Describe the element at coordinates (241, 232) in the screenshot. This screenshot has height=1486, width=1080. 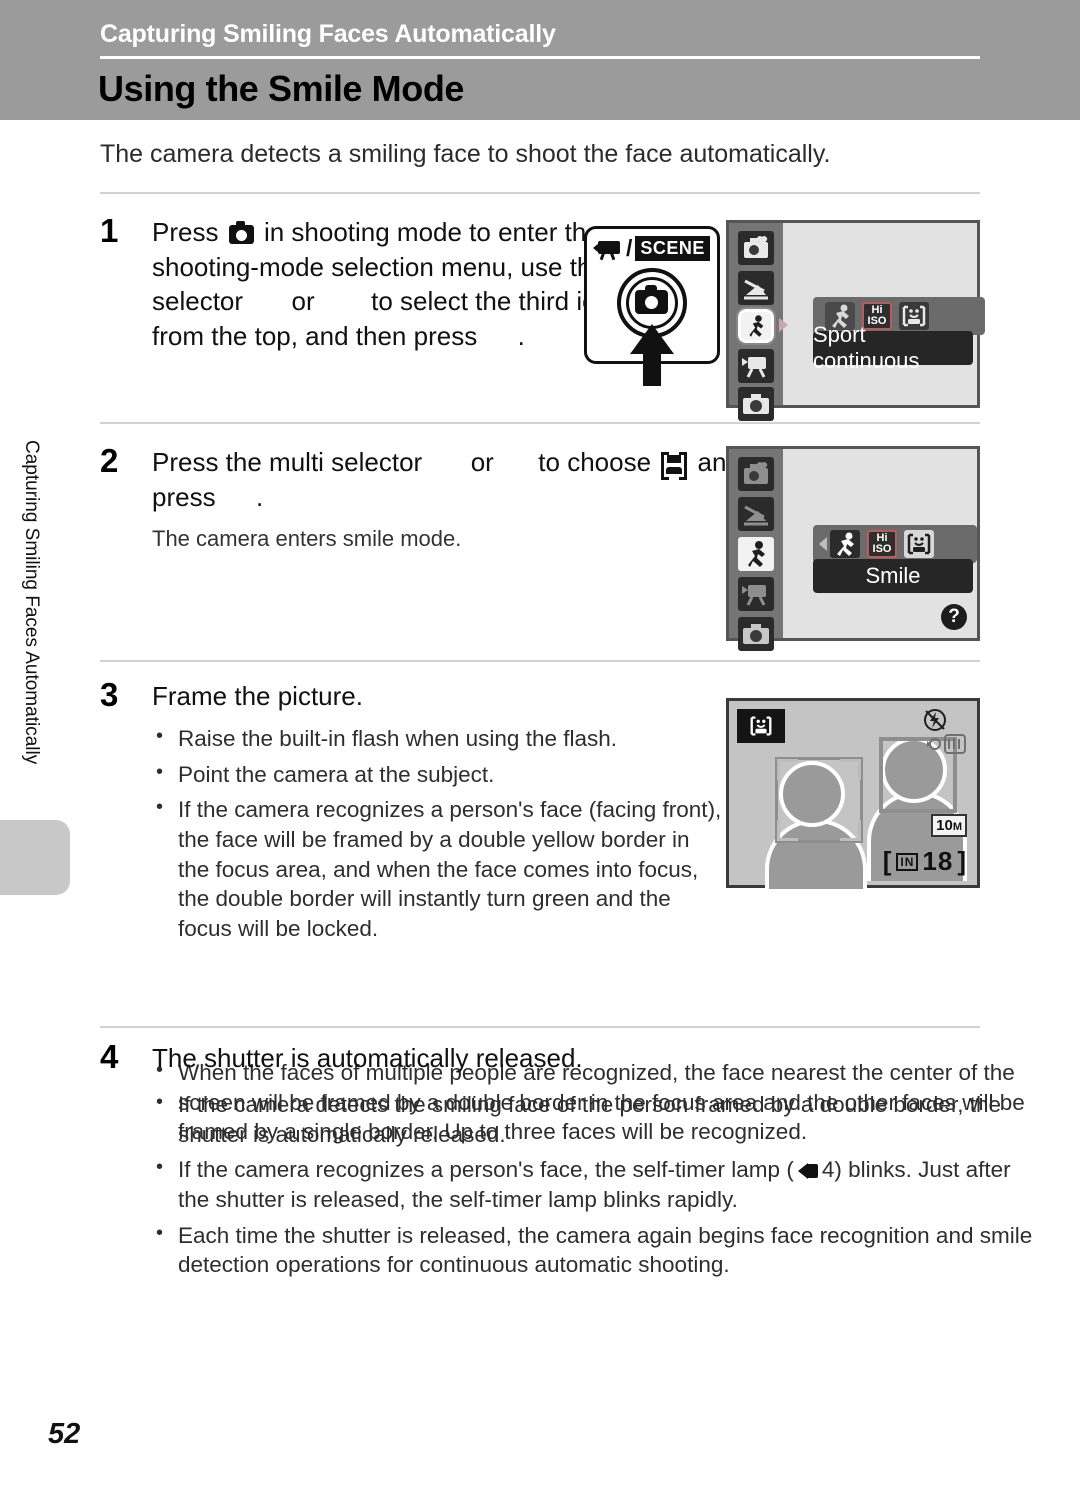
I see `camera-mode-icon` at that location.